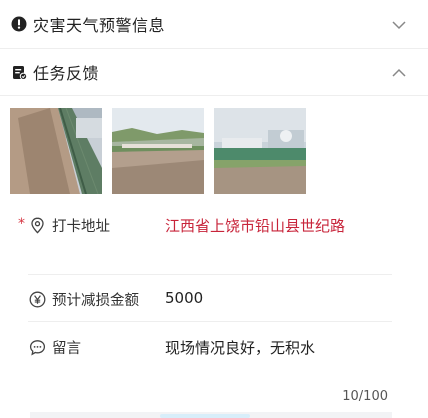 The height and width of the screenshot is (418, 428). Describe the element at coordinates (95, 301) in the screenshot. I see `field-label: 预计减损金额` at that location.